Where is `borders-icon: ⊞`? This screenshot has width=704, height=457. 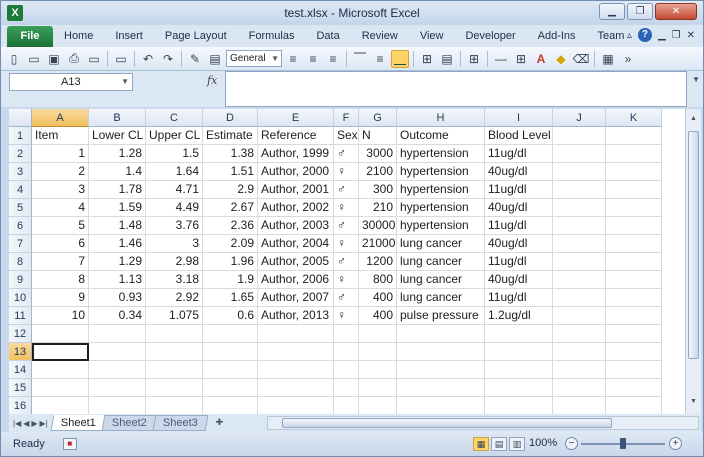
borders-icon: ⊞ is located at coordinates (474, 59).